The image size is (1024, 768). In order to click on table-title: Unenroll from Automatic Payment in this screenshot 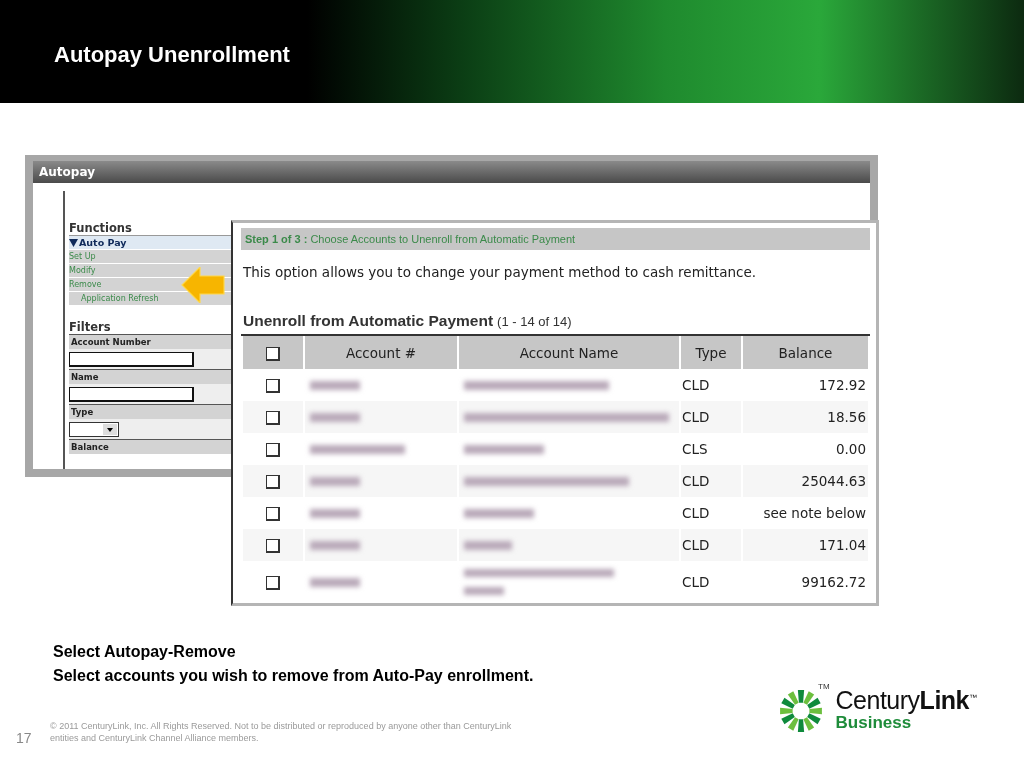, I will do `click(368, 321)`.